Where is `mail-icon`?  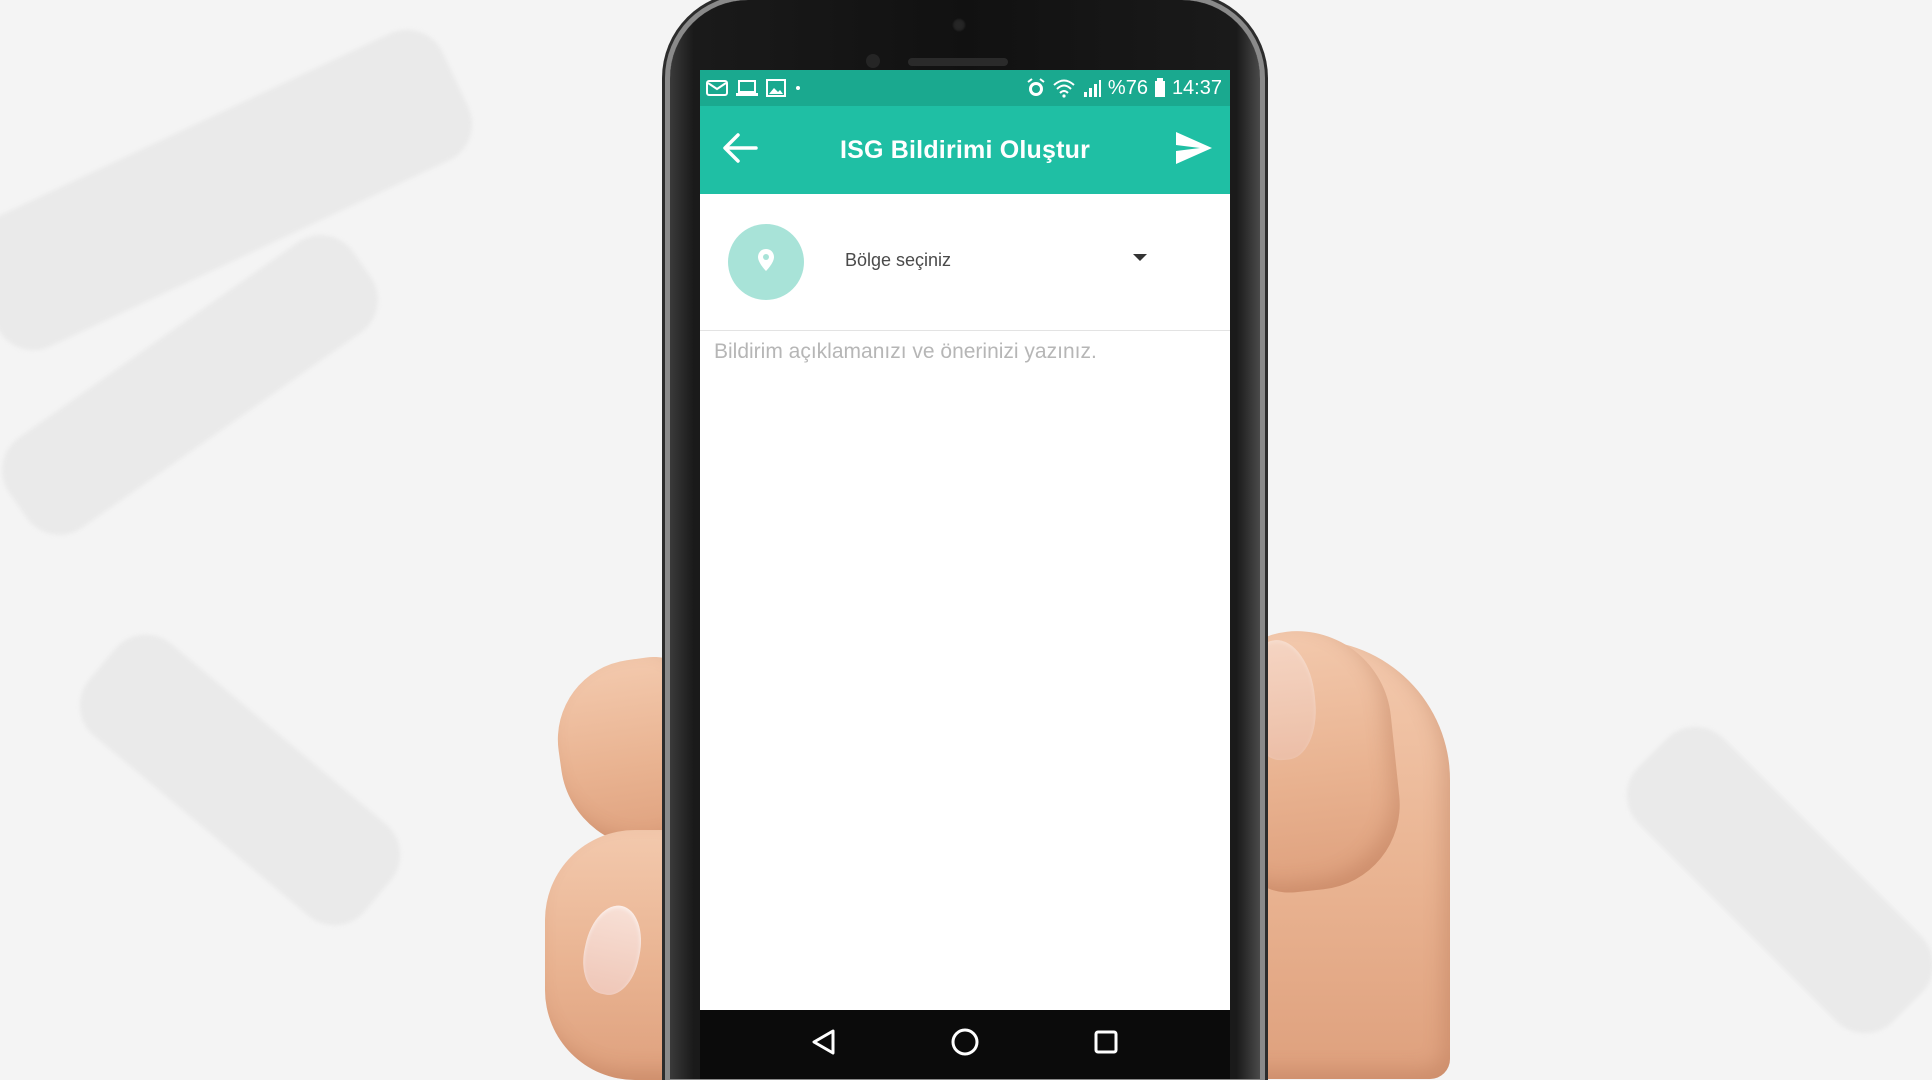 mail-icon is located at coordinates (717, 88).